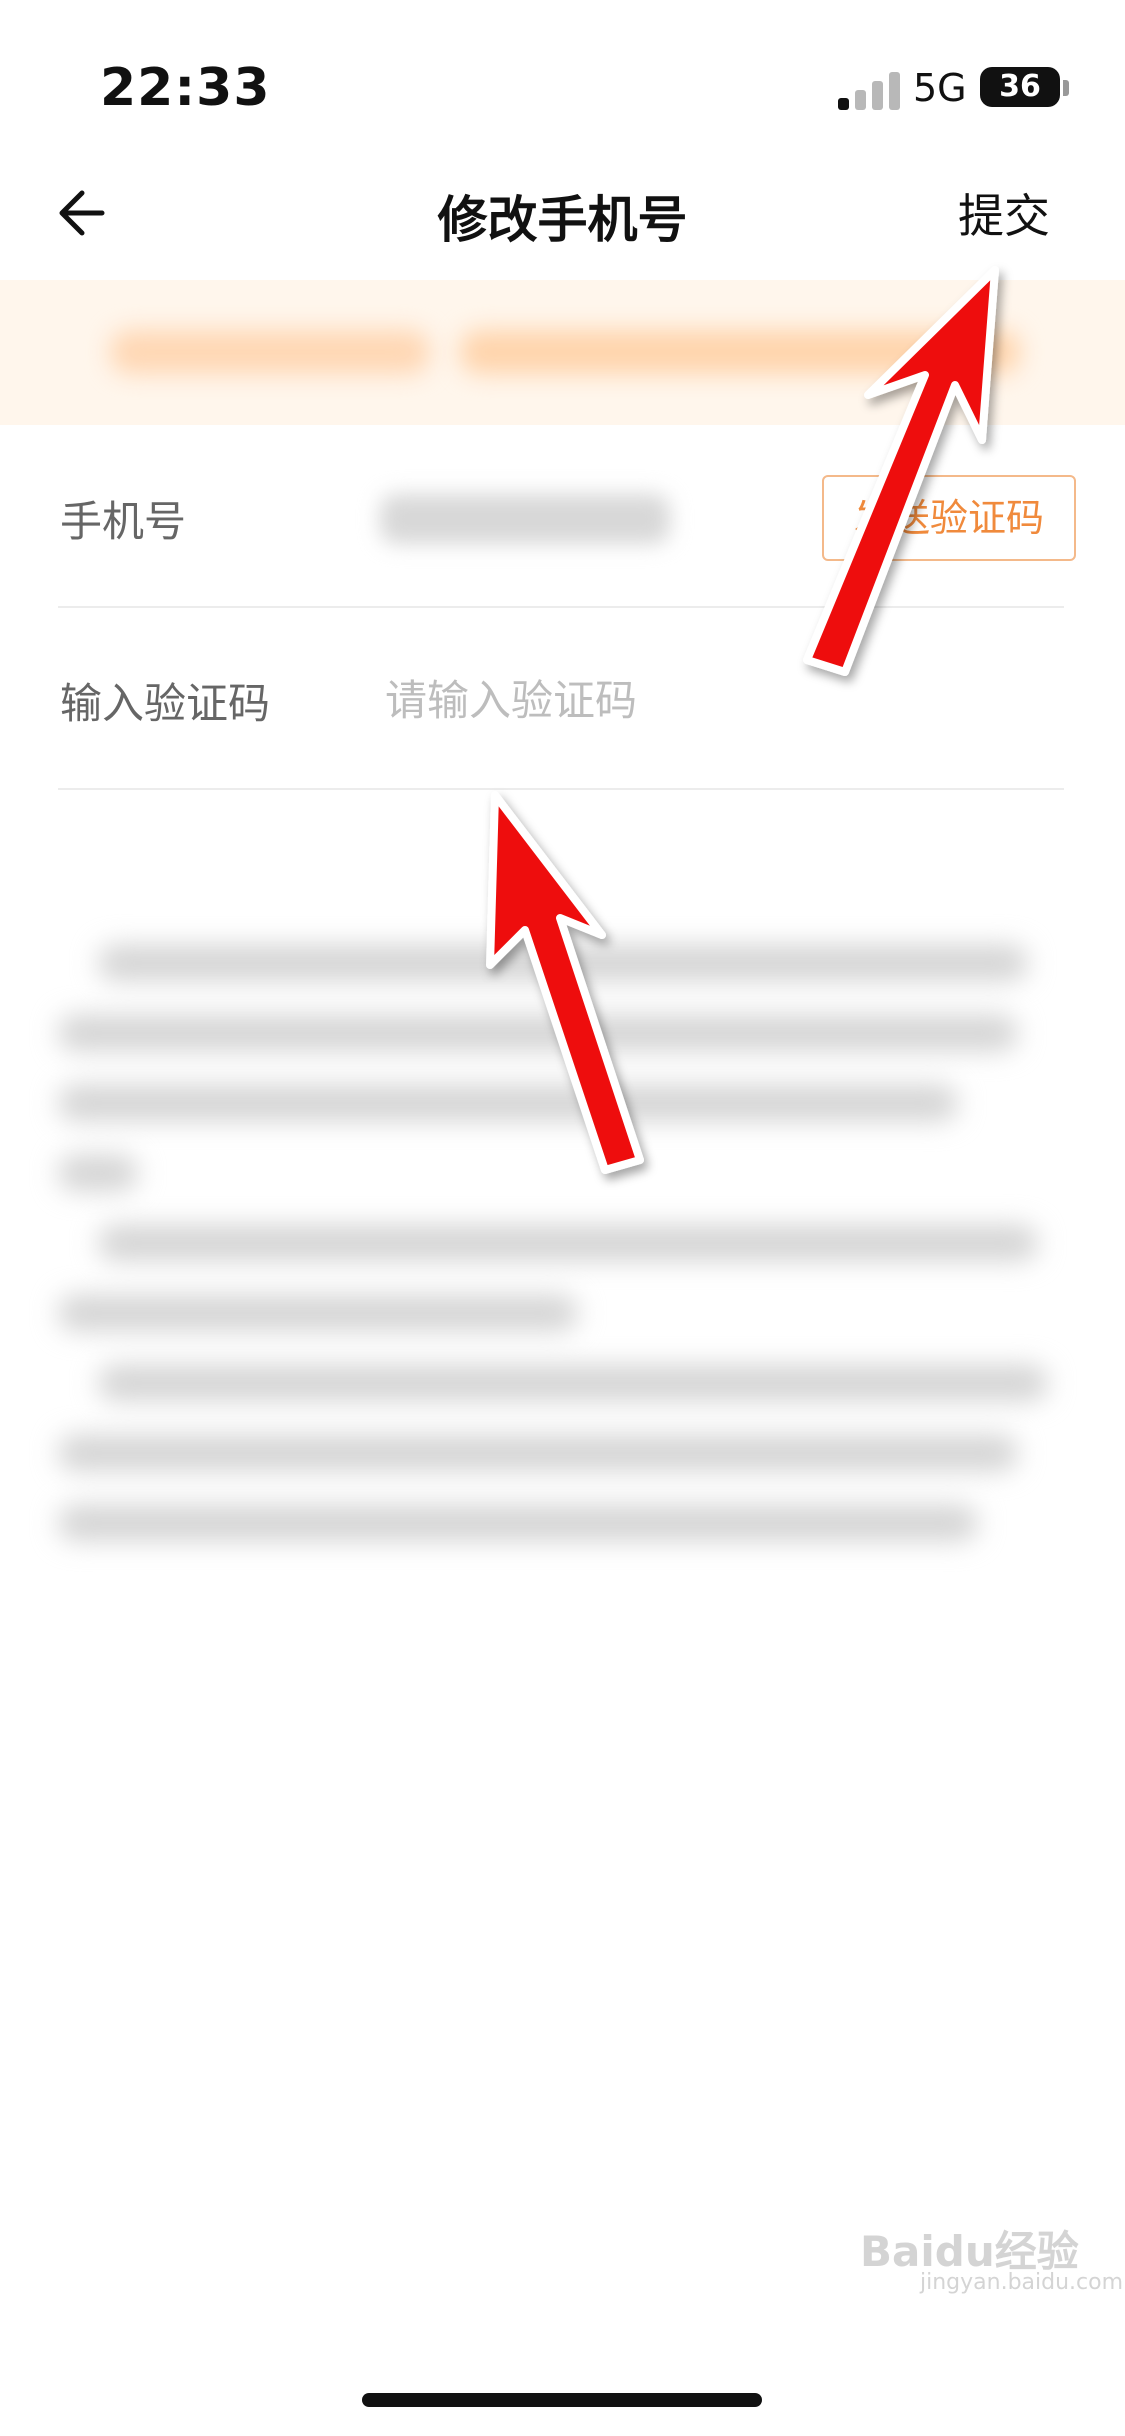 Image resolution: width=1125 pixels, height=2436 pixels. I want to click on battery-cap, so click(1066, 88).